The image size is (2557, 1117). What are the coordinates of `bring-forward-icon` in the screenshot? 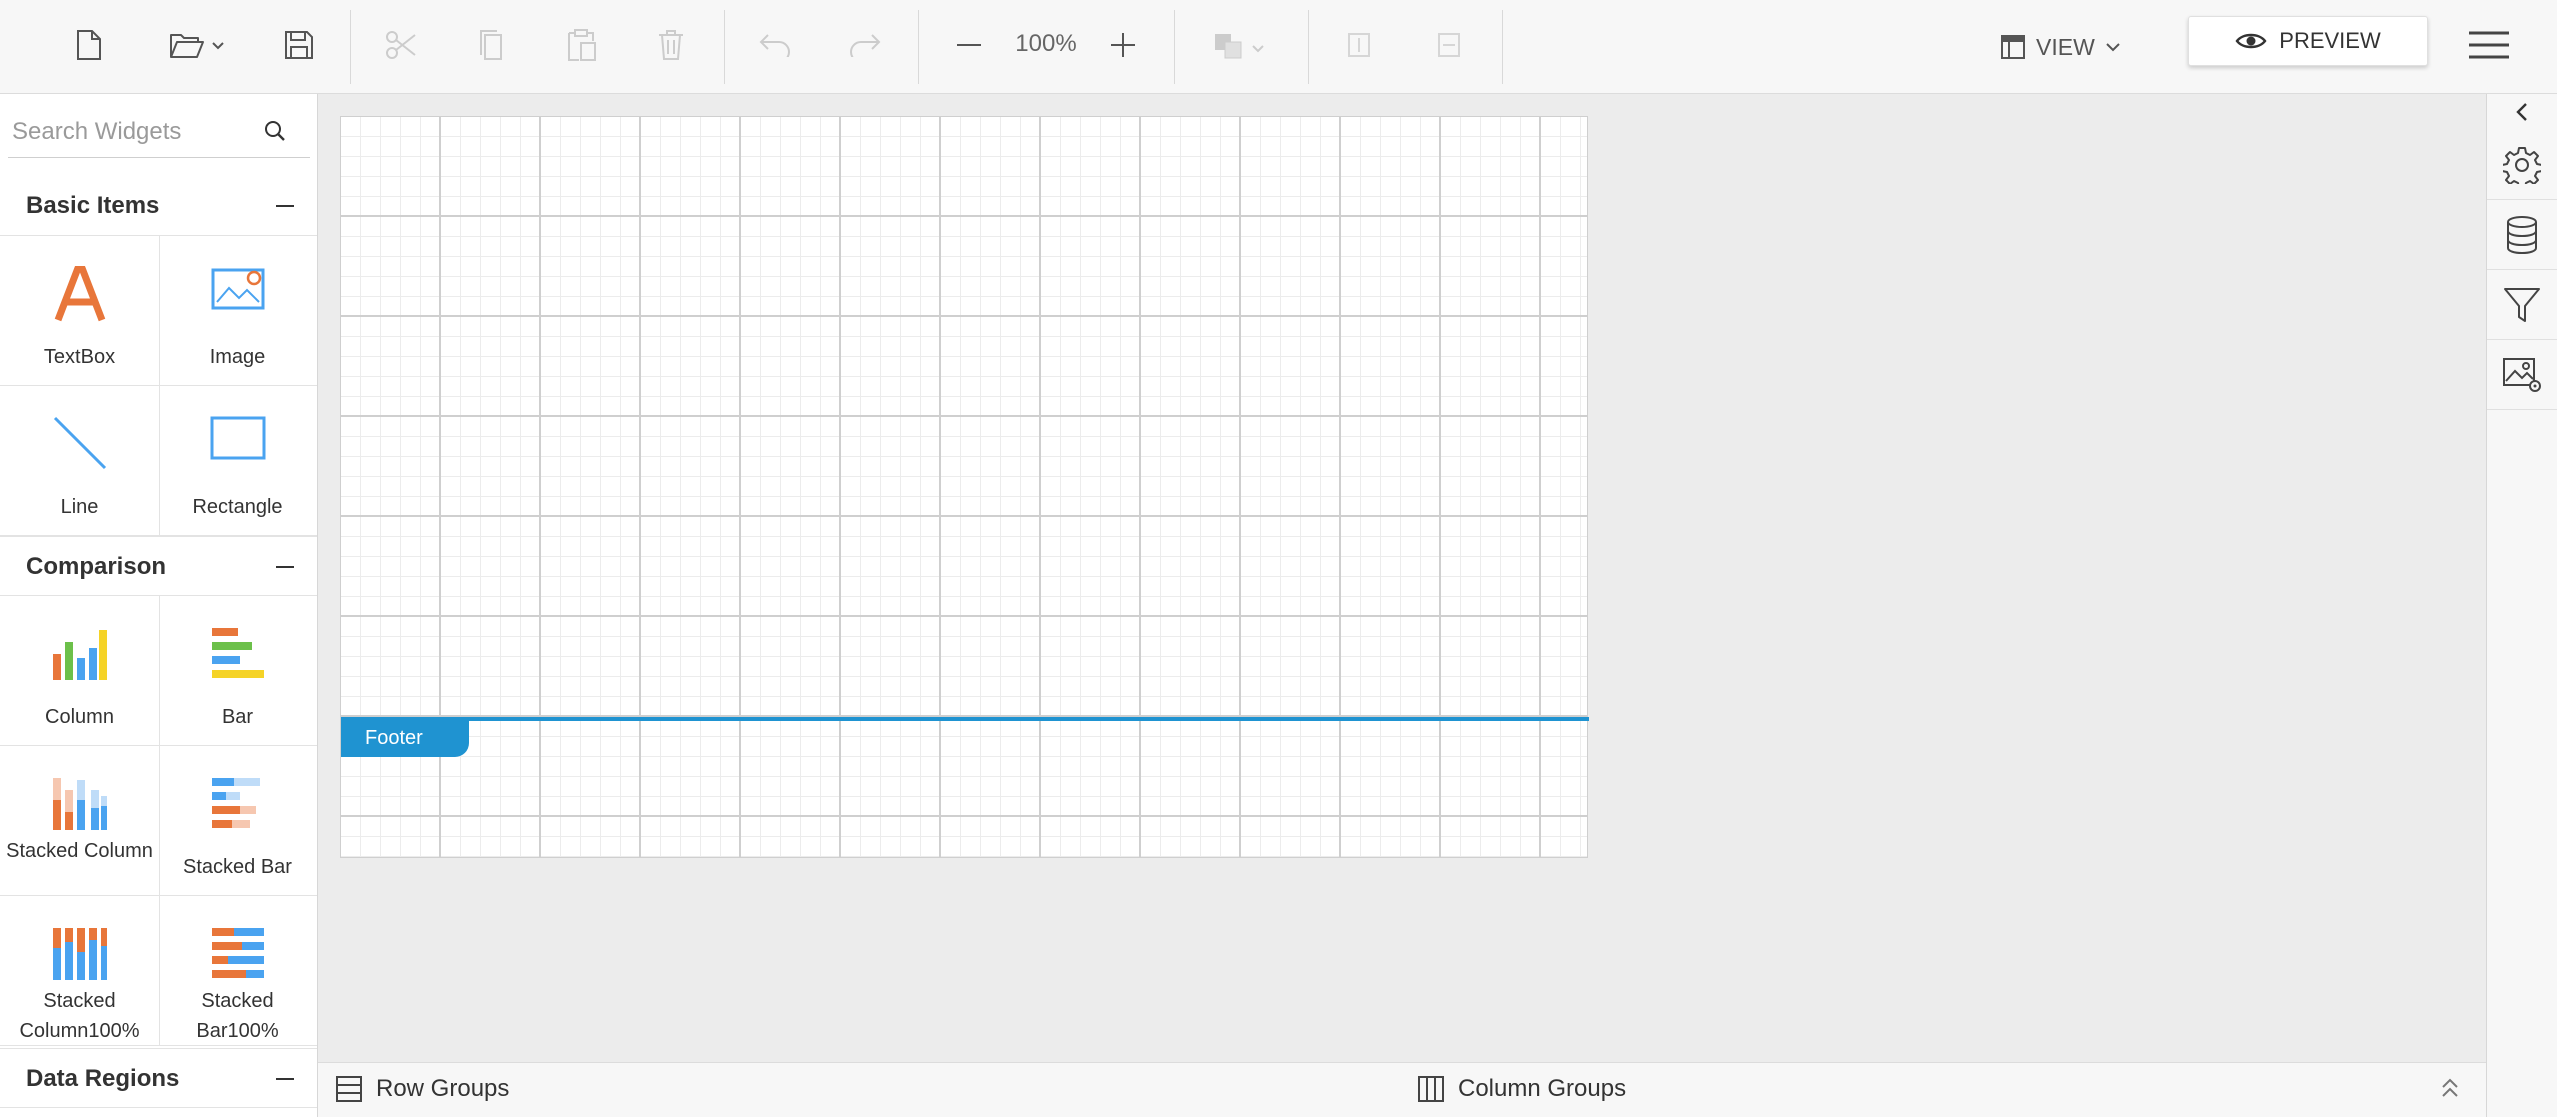 It's located at (1359, 45).